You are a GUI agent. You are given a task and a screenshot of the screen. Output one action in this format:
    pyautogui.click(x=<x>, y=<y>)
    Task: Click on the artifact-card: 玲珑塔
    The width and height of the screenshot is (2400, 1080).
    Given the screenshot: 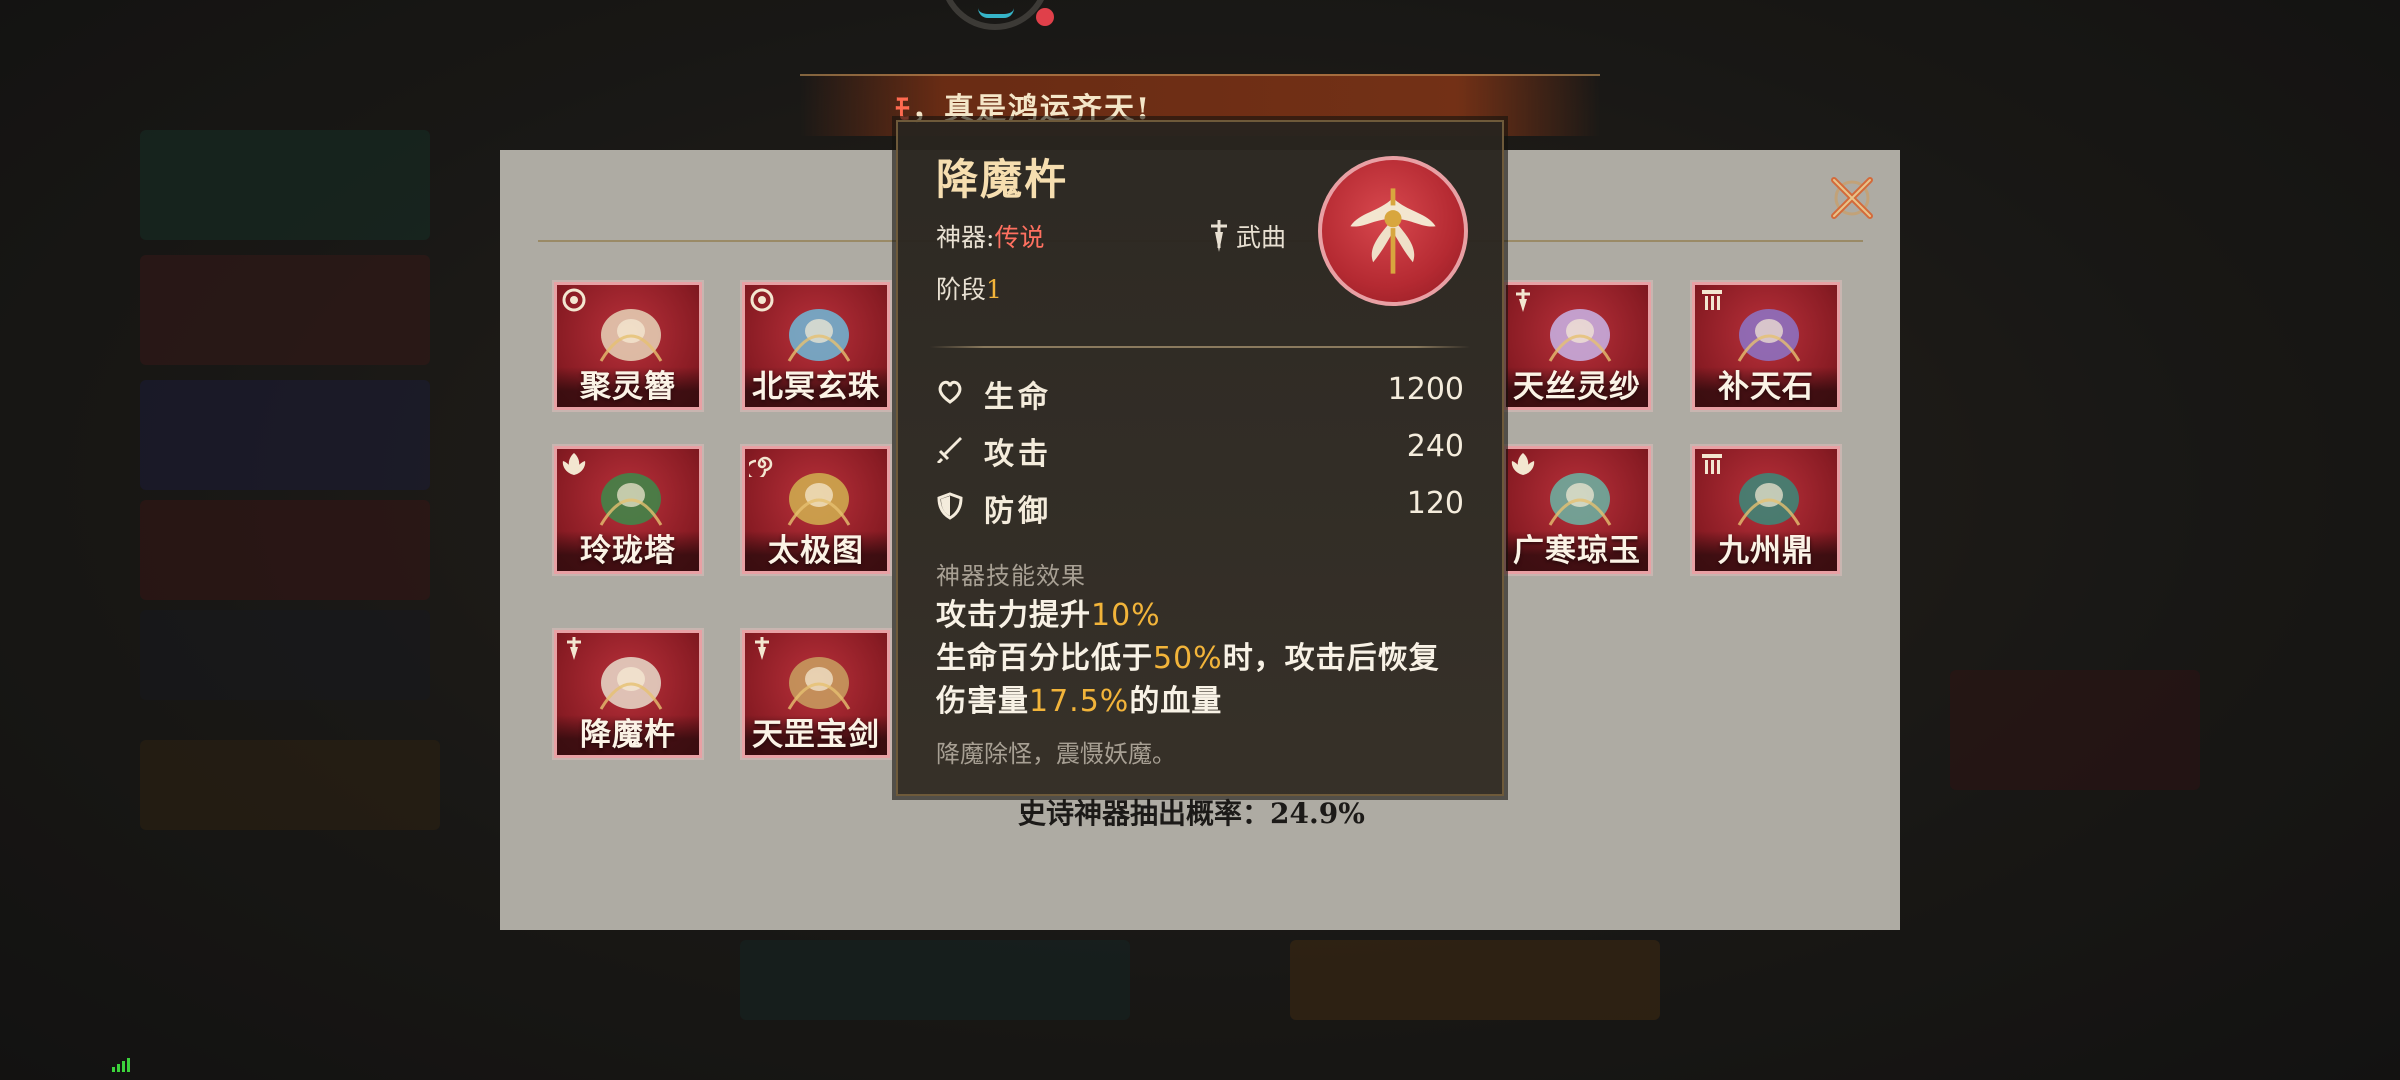 What is the action you would take?
    pyautogui.click(x=628, y=510)
    